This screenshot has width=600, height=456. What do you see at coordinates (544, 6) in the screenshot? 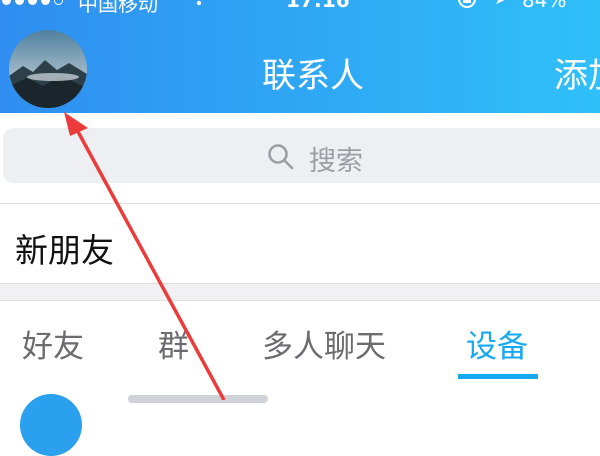
I see `battery-percentage: 84%` at bounding box center [544, 6].